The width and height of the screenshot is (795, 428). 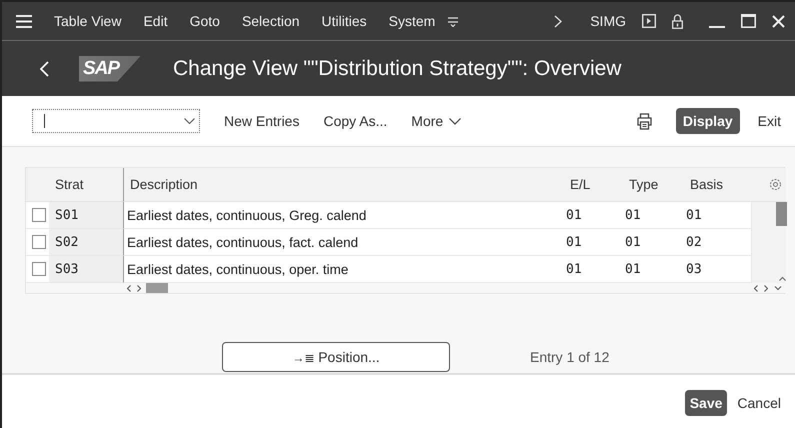 What do you see at coordinates (155, 21) in the screenshot?
I see `menu-item: Edit` at bounding box center [155, 21].